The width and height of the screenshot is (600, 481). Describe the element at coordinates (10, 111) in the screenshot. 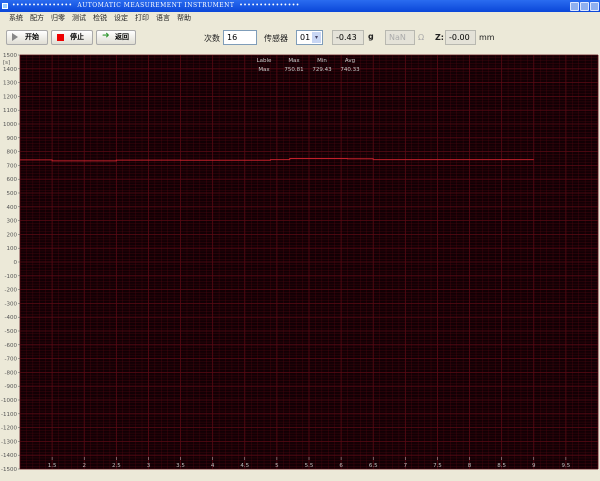

I see `y-tick-label: 1100` at that location.